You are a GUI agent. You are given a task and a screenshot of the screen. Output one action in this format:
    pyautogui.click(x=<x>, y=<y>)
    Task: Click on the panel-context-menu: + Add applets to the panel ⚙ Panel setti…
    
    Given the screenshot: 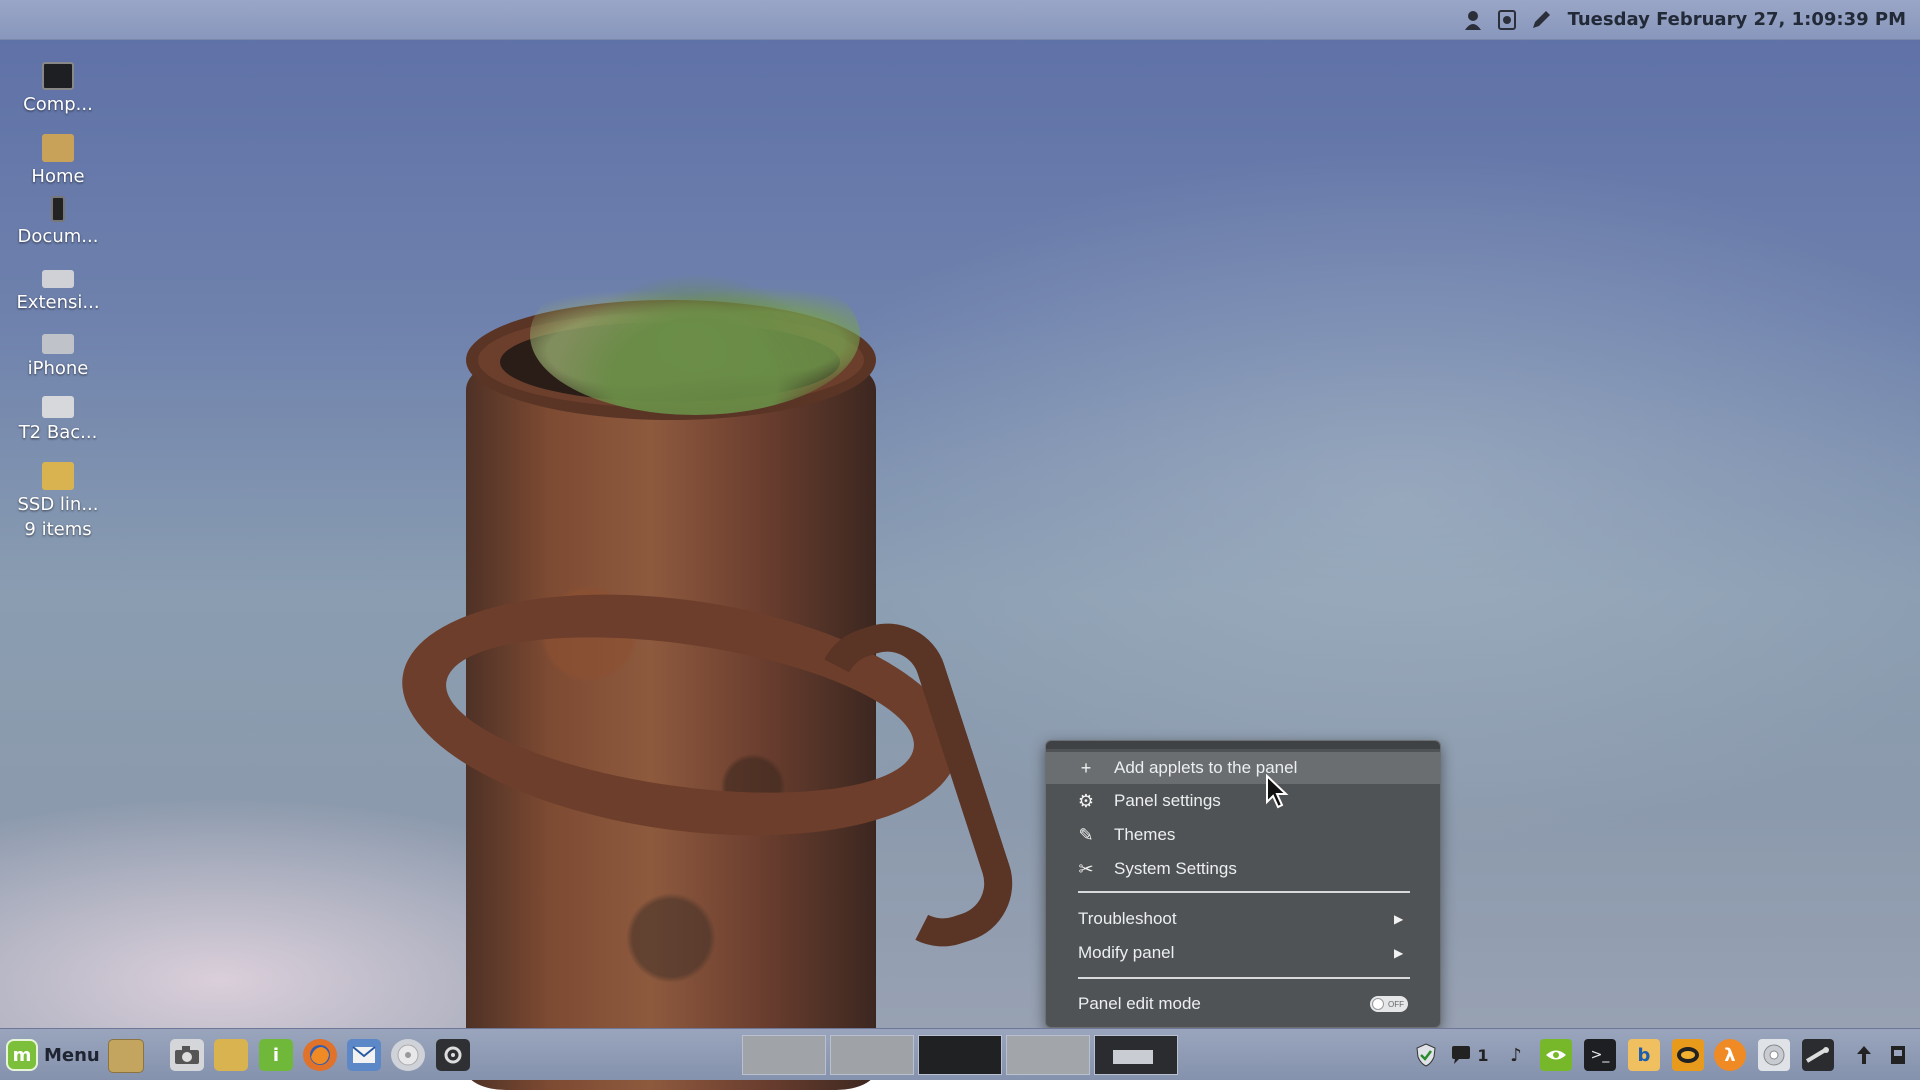 What is the action you would take?
    pyautogui.click(x=1243, y=884)
    